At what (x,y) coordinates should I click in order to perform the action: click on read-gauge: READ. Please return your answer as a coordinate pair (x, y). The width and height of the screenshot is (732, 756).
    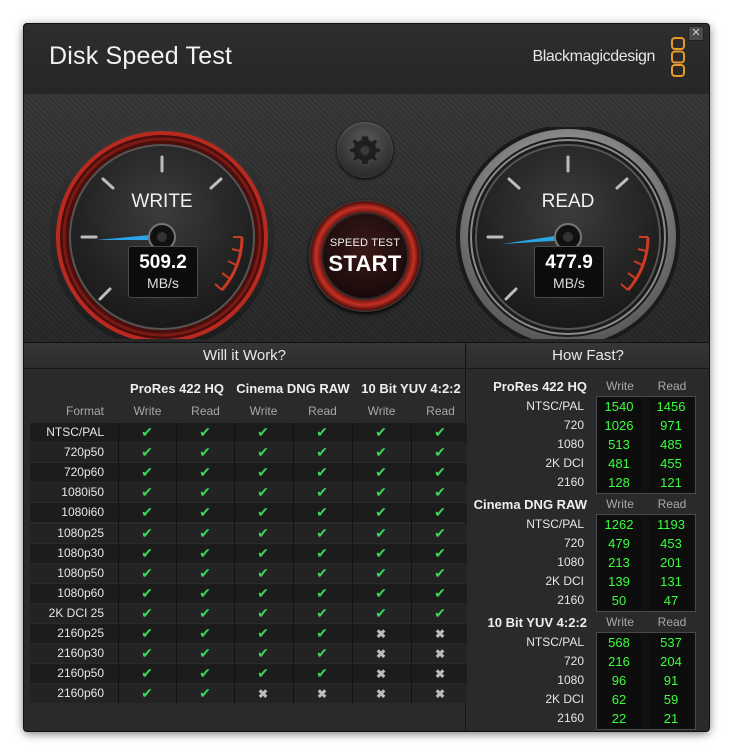
    Looking at the image, I should click on (568, 233).